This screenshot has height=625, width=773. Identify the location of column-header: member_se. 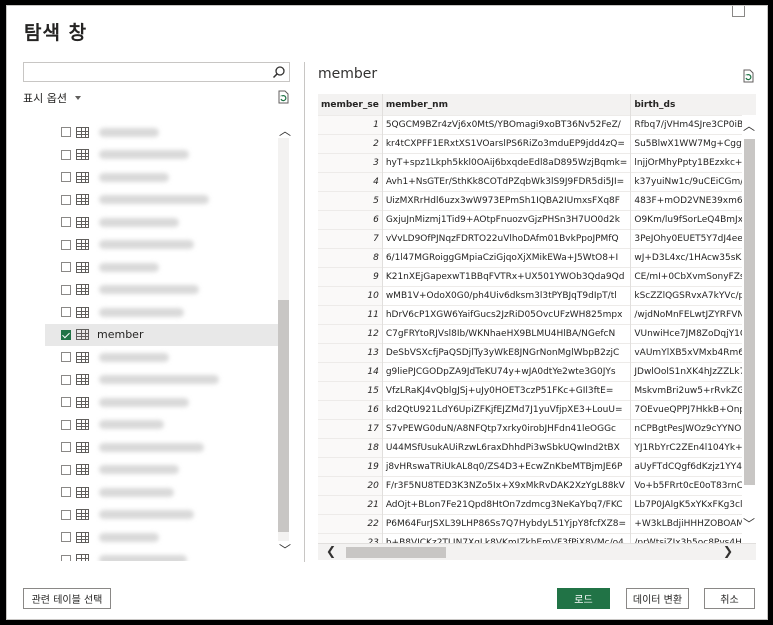
(350, 105).